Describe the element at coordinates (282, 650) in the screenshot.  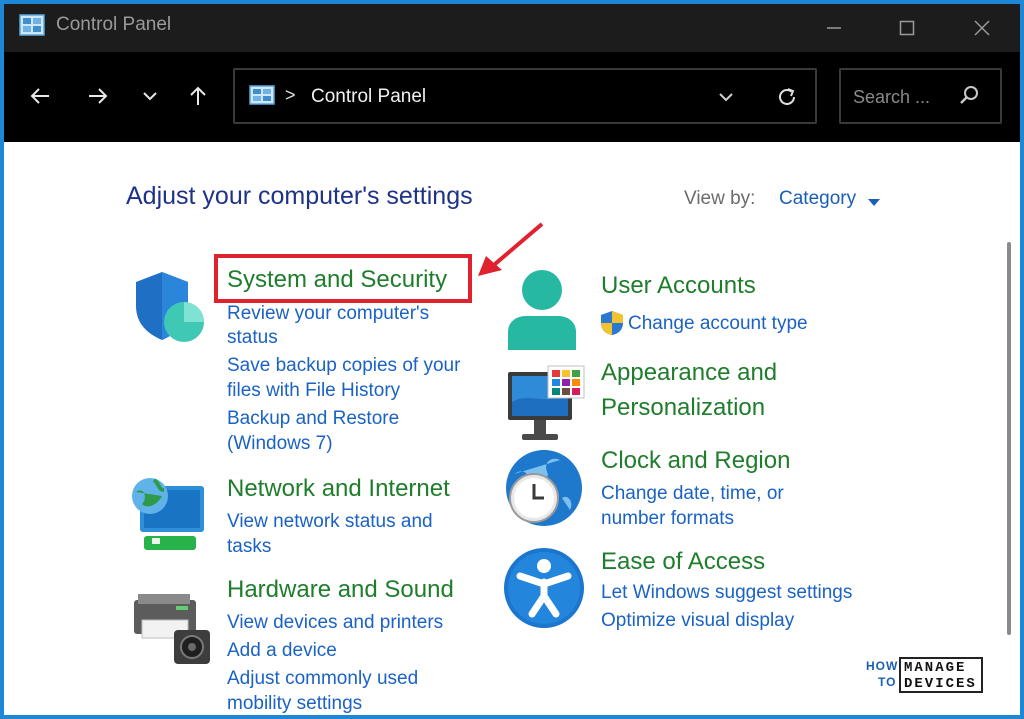
I see `link-add-device: Add a device` at that location.